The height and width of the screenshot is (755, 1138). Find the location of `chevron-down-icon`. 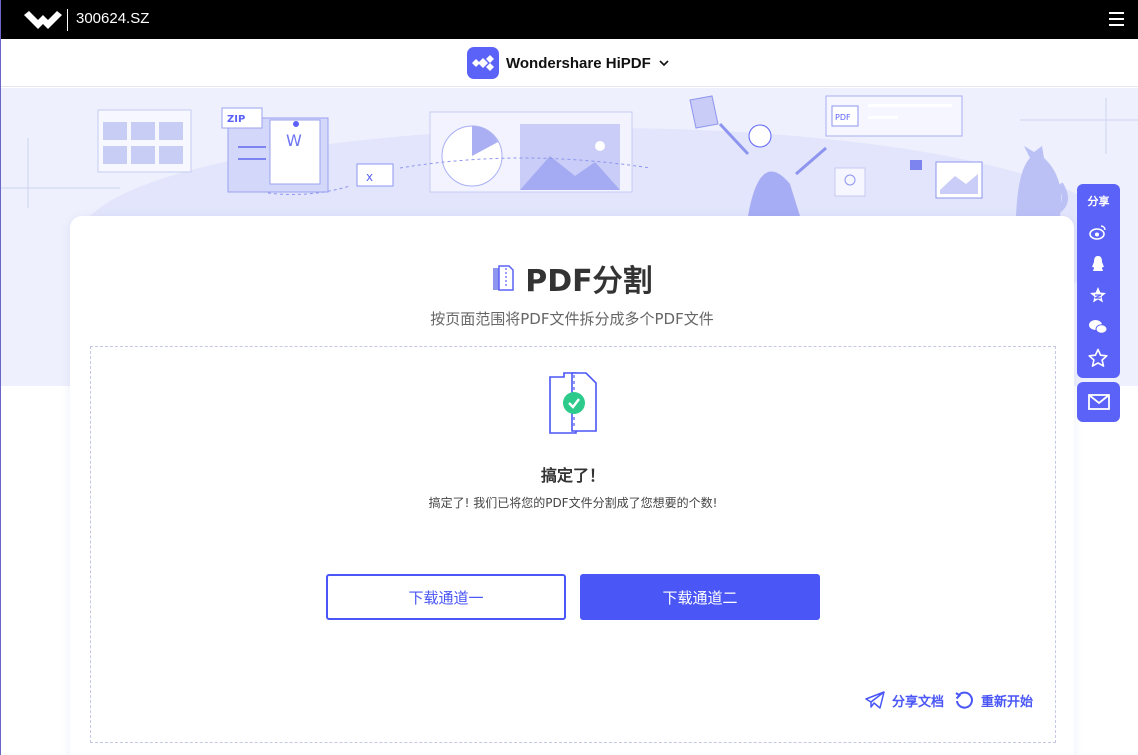

chevron-down-icon is located at coordinates (664, 63).